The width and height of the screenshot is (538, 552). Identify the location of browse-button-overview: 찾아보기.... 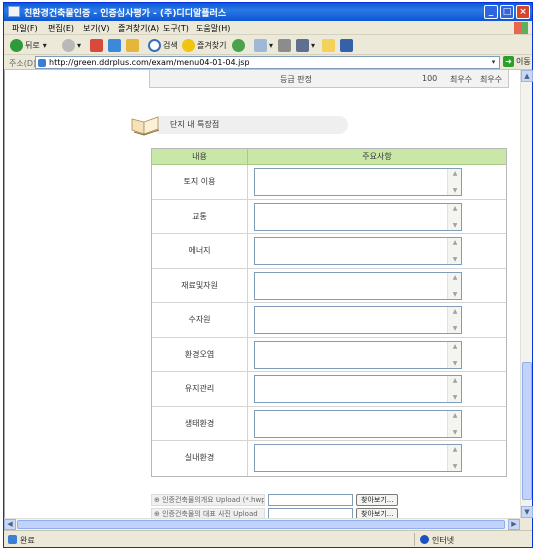
(377, 500).